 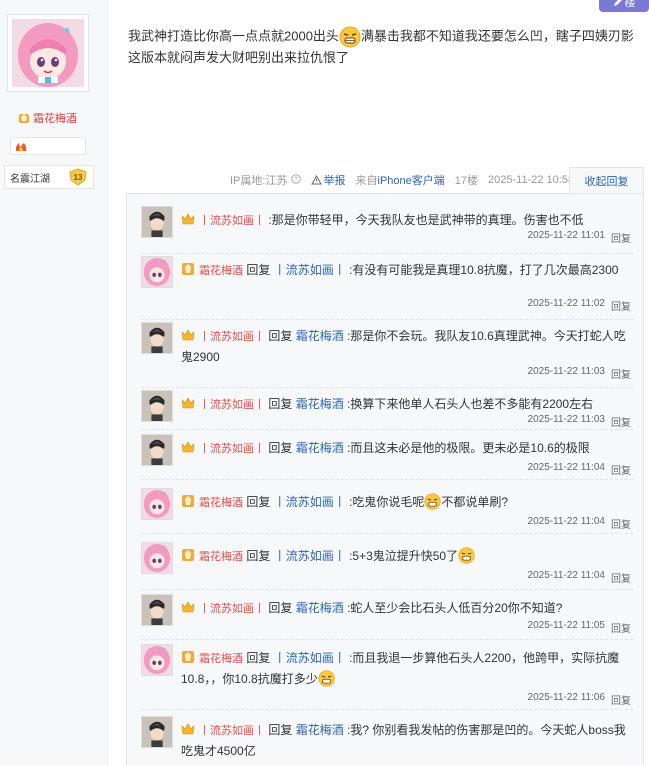 I want to click on reply-meta: 2025-11-22 11:04 回复, so click(x=579, y=469).